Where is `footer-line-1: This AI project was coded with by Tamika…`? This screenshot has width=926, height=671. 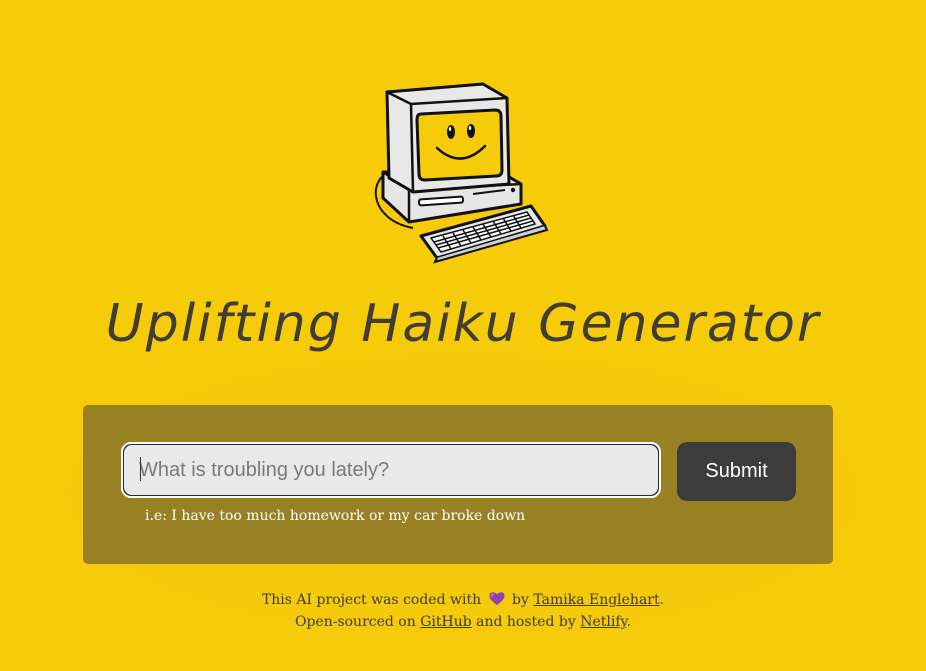 footer-line-1: This AI project was coded with by Tamika… is located at coordinates (463, 601).